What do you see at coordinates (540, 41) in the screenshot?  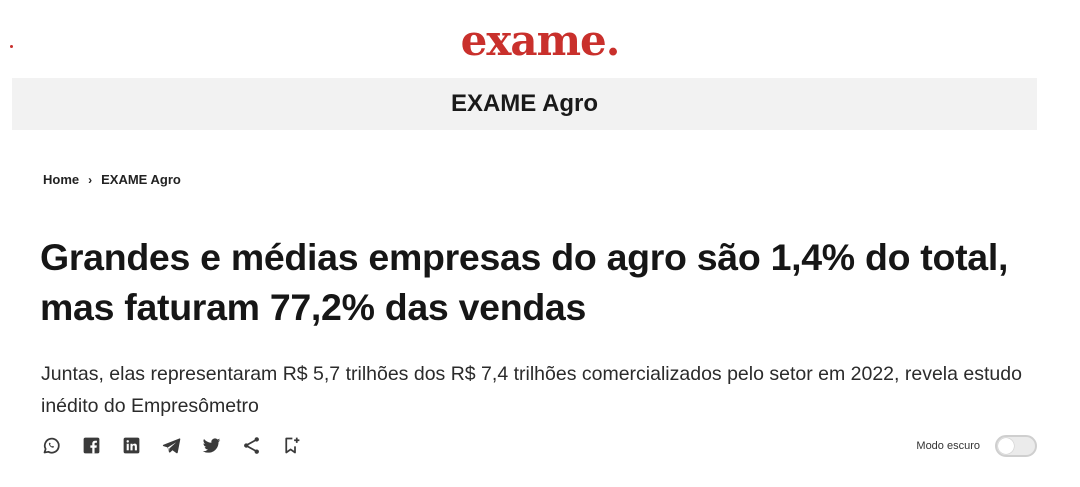 I see `exame-logo: exame.` at bounding box center [540, 41].